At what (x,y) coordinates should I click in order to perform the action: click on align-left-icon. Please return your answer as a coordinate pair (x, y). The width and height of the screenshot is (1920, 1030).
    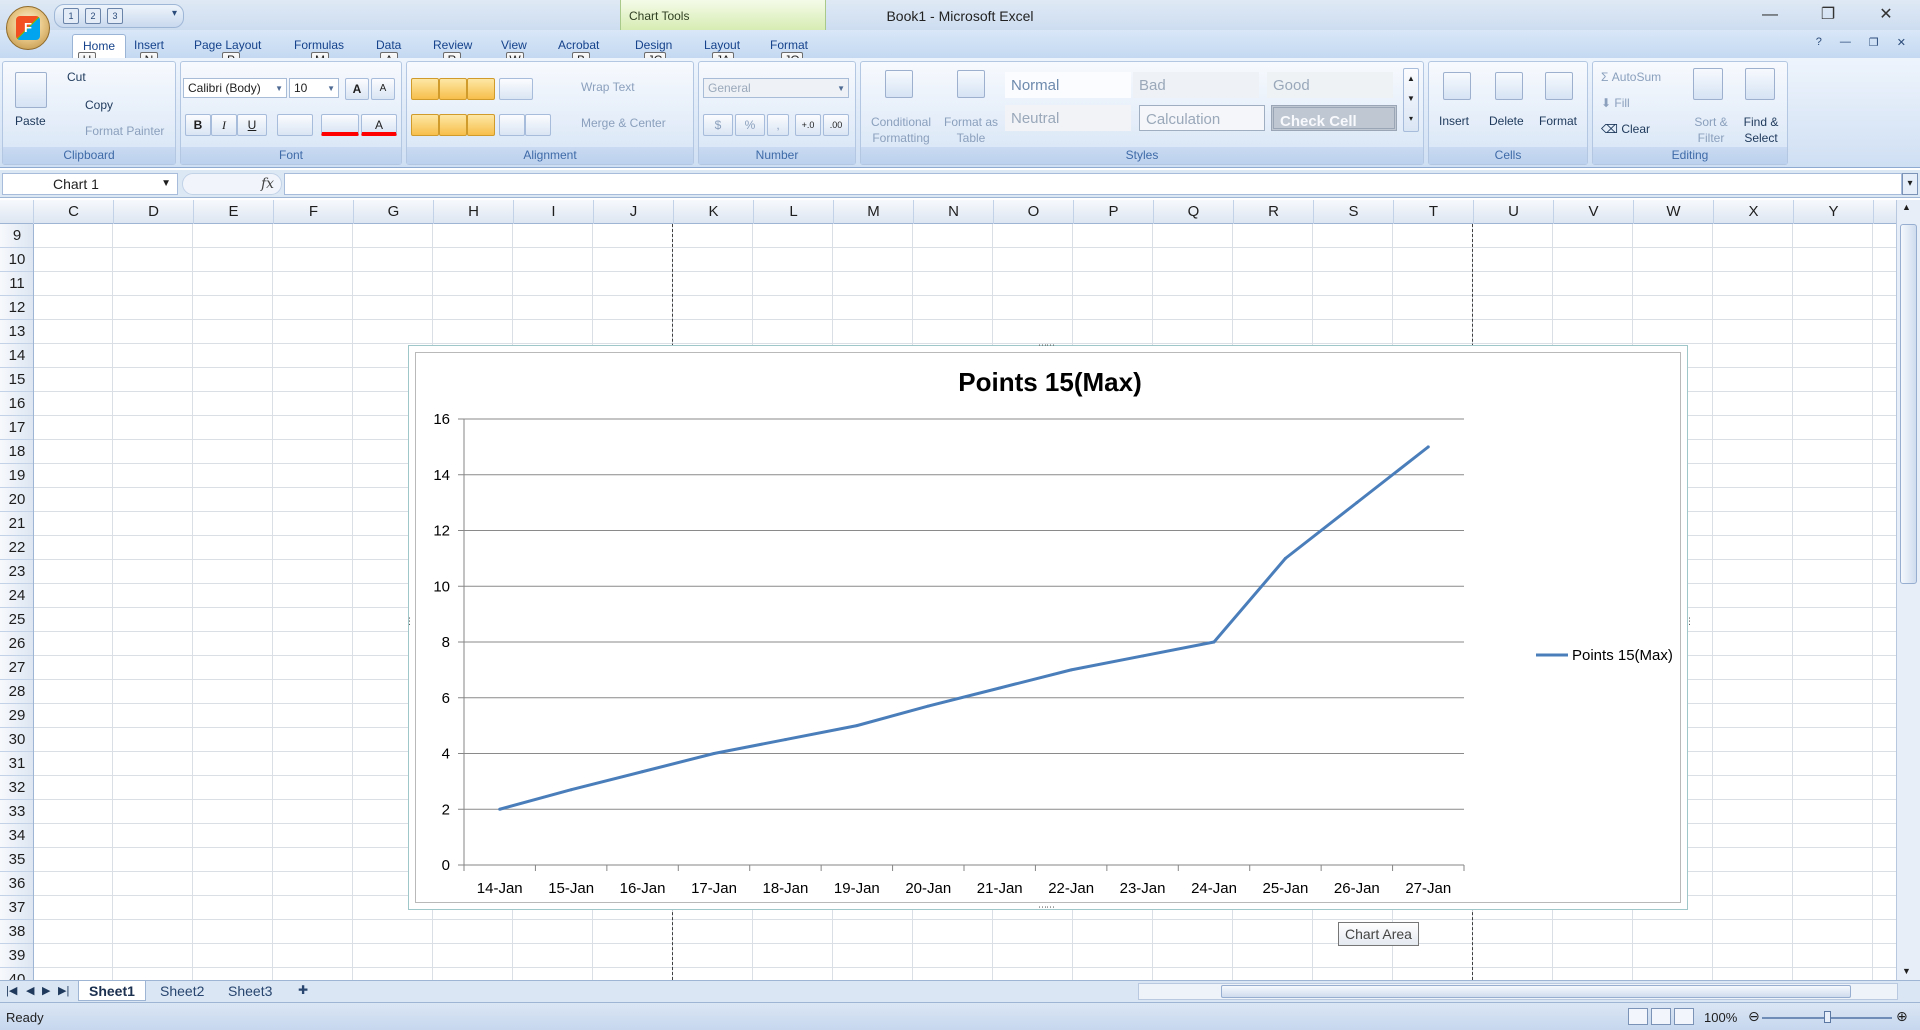
    Looking at the image, I should click on (425, 125).